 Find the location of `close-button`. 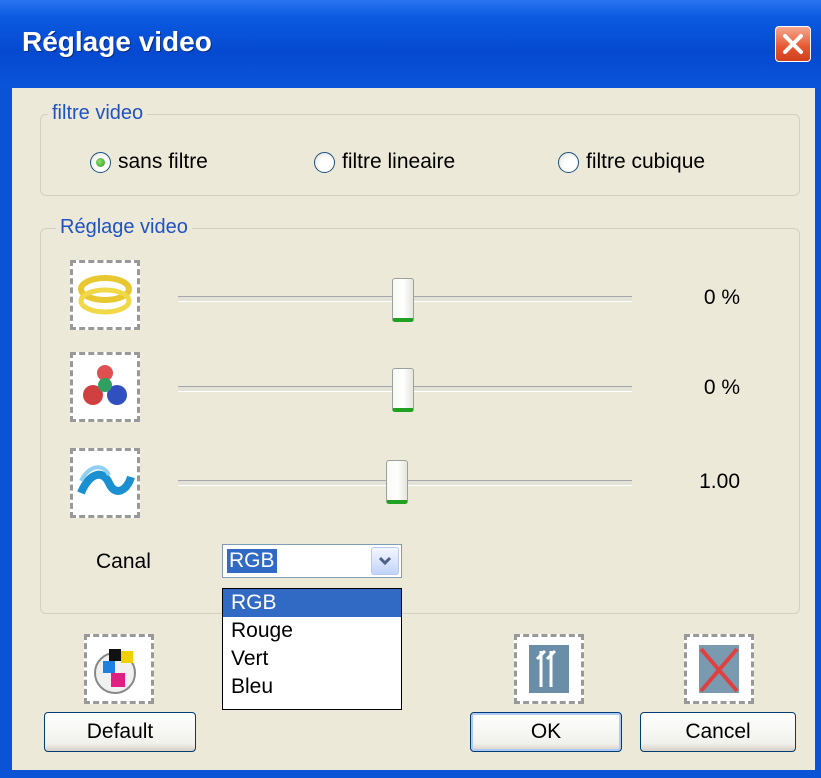

close-button is located at coordinates (793, 44).